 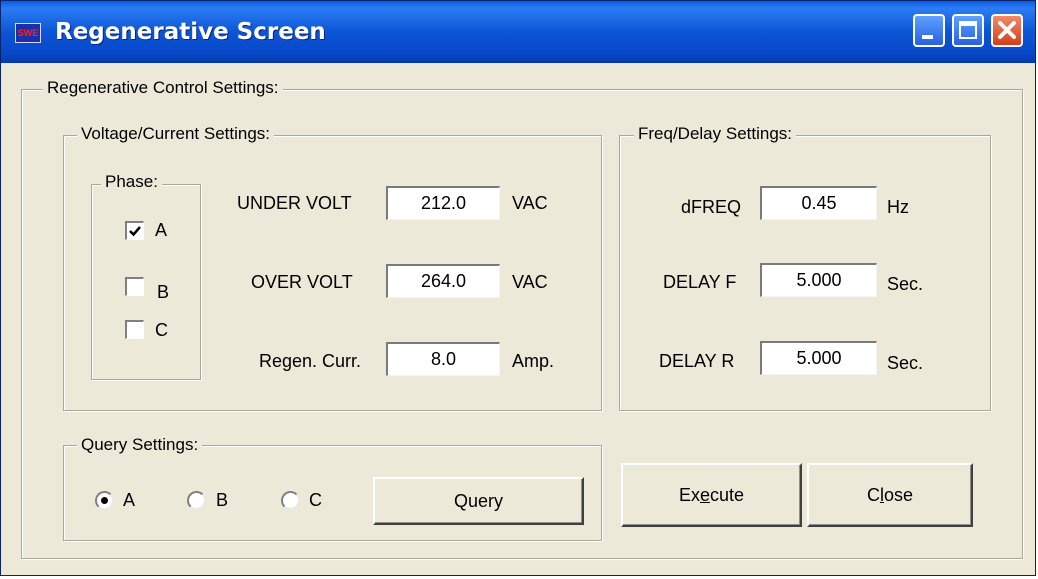 What do you see at coordinates (905, 284) in the screenshot?
I see `delay-f-unit: Sec.` at bounding box center [905, 284].